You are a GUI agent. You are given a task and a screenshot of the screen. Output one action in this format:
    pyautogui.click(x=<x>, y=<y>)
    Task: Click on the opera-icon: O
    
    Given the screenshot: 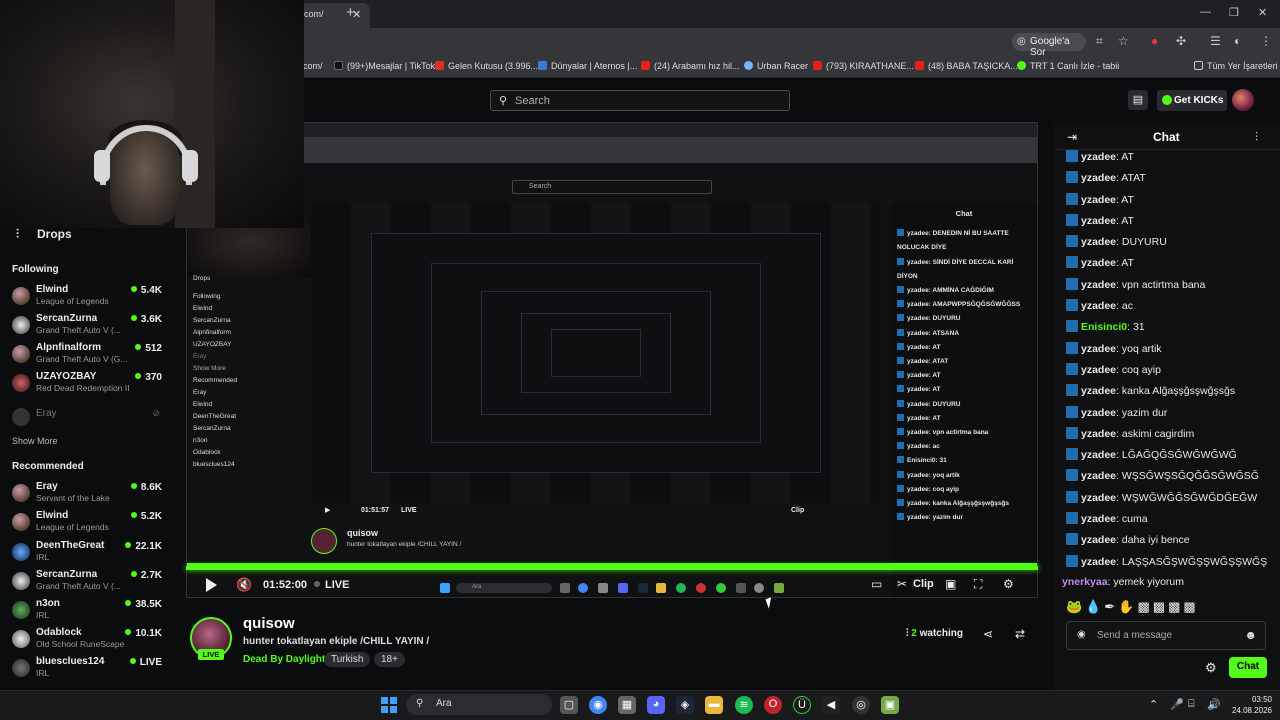 What is the action you would take?
    pyautogui.click(x=773, y=705)
    